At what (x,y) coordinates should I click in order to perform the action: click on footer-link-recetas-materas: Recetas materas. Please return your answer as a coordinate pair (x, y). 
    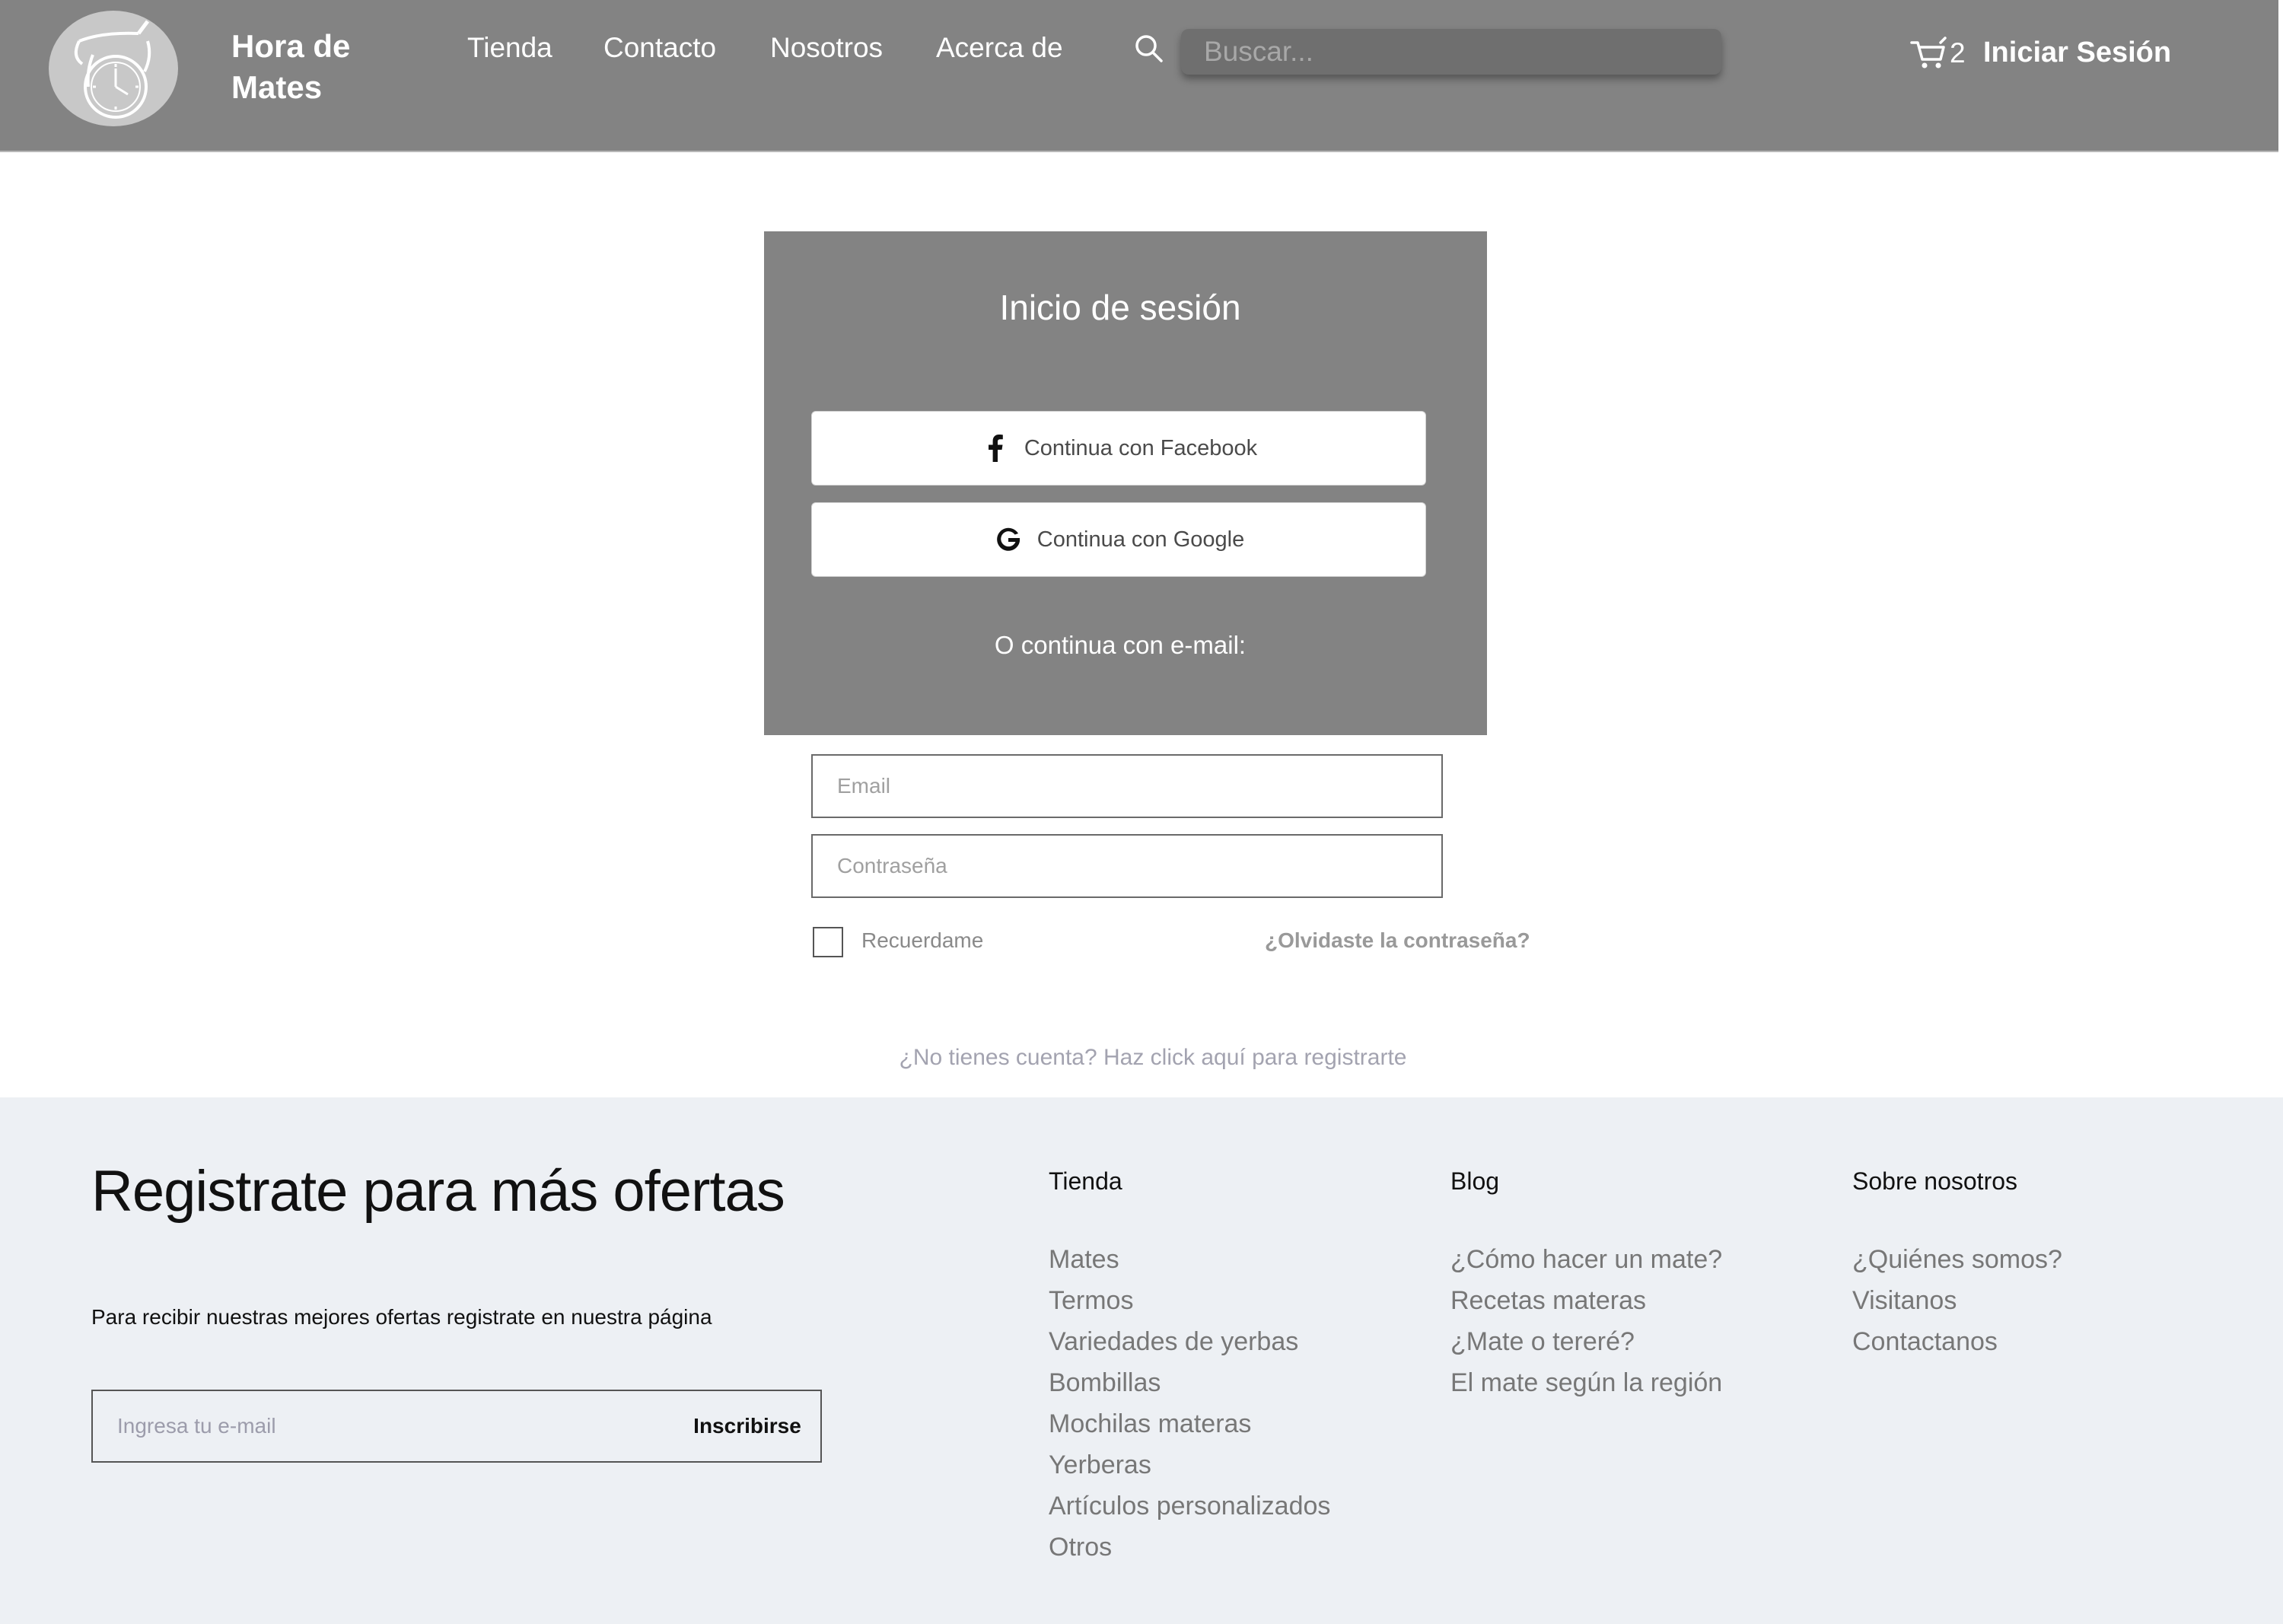
    Looking at the image, I should click on (1586, 1300).